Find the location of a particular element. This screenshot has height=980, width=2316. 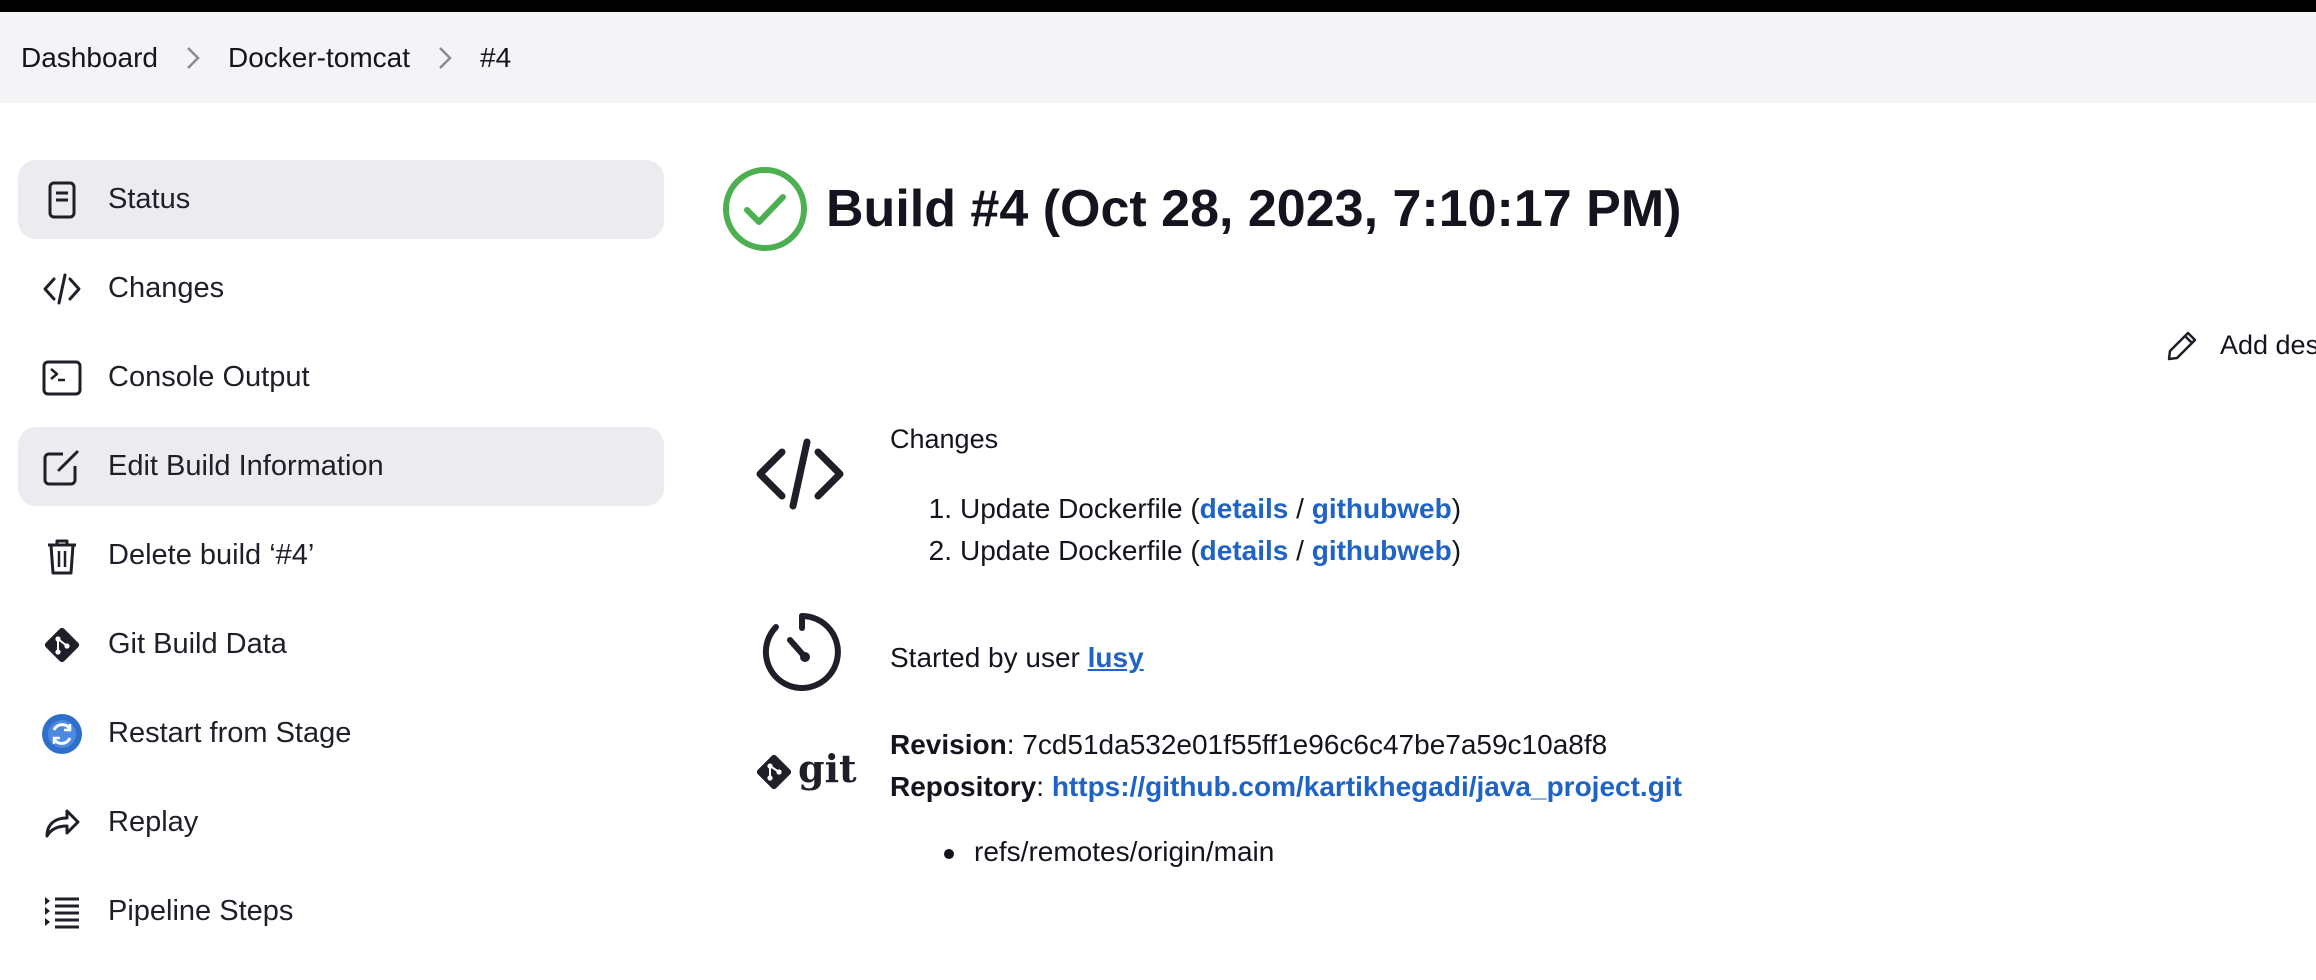

sidebar-item-label: Git Build Data is located at coordinates (197, 644).